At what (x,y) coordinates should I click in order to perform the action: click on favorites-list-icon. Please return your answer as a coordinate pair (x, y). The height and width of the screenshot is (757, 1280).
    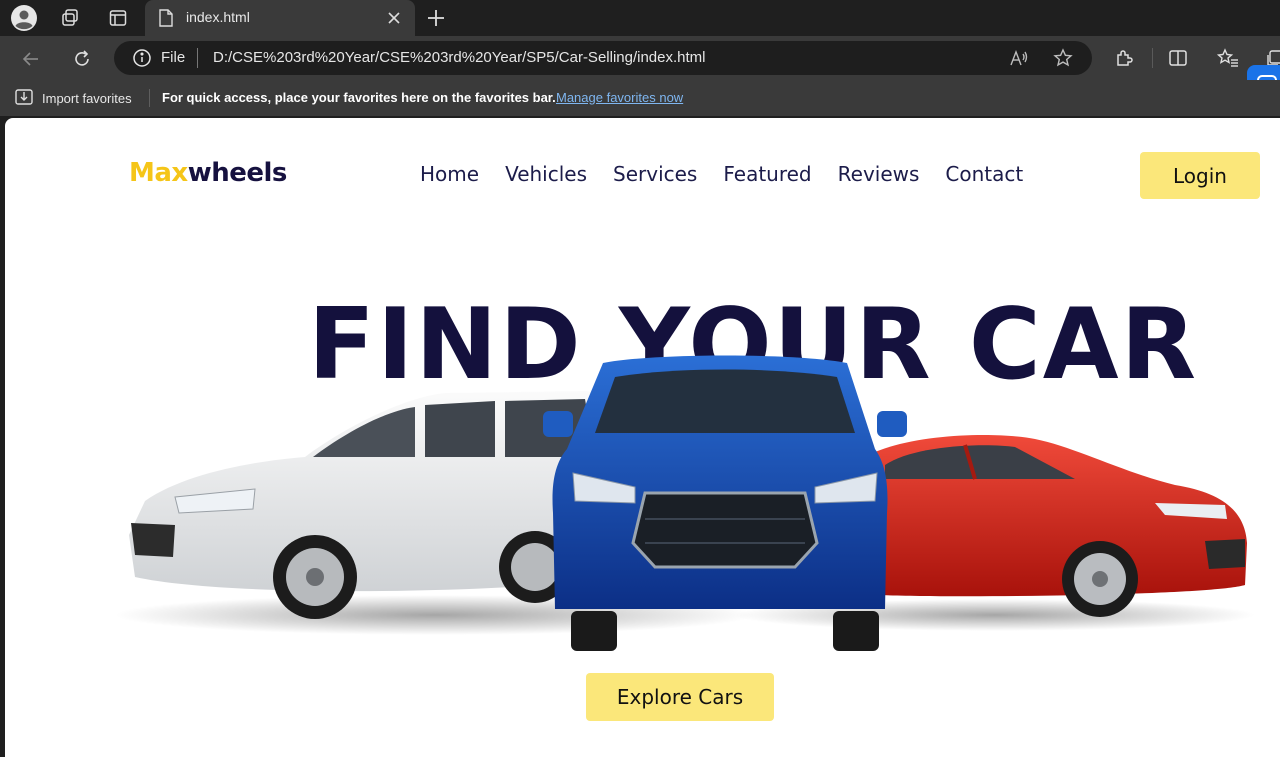
    Looking at the image, I should click on (1228, 58).